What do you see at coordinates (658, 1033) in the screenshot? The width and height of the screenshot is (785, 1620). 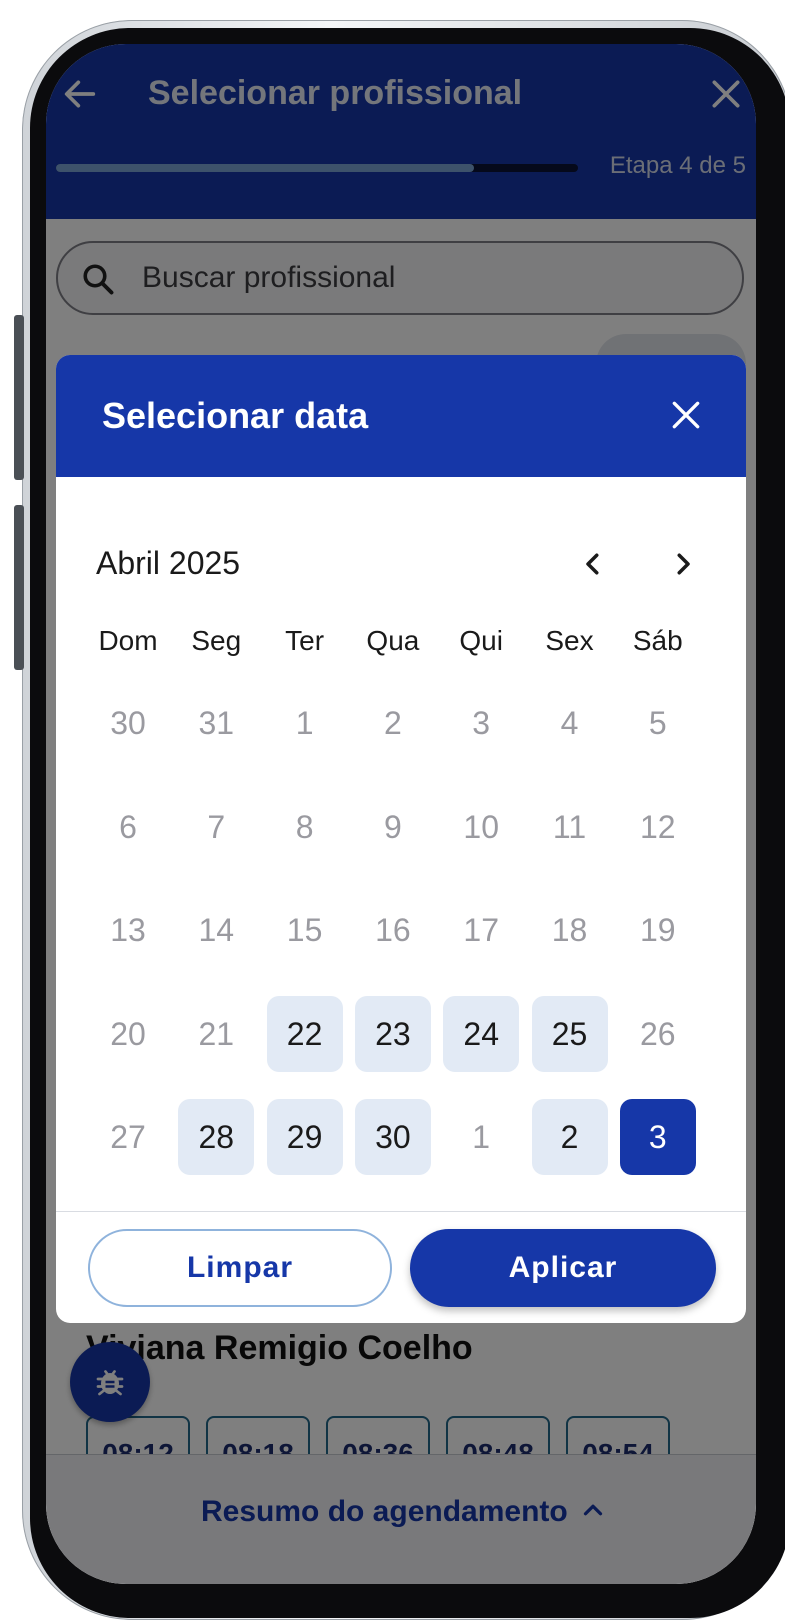 I see `calendar-day: 26` at bounding box center [658, 1033].